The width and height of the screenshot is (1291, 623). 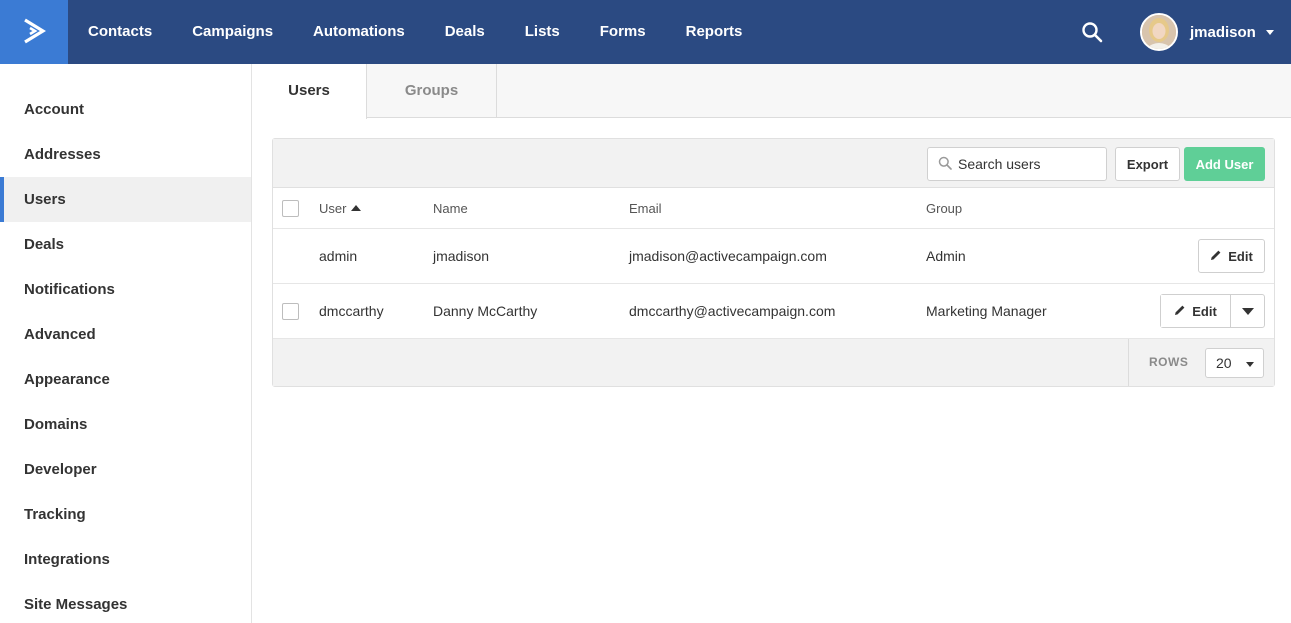 I want to click on select-all-checkbox, so click(x=290, y=208).